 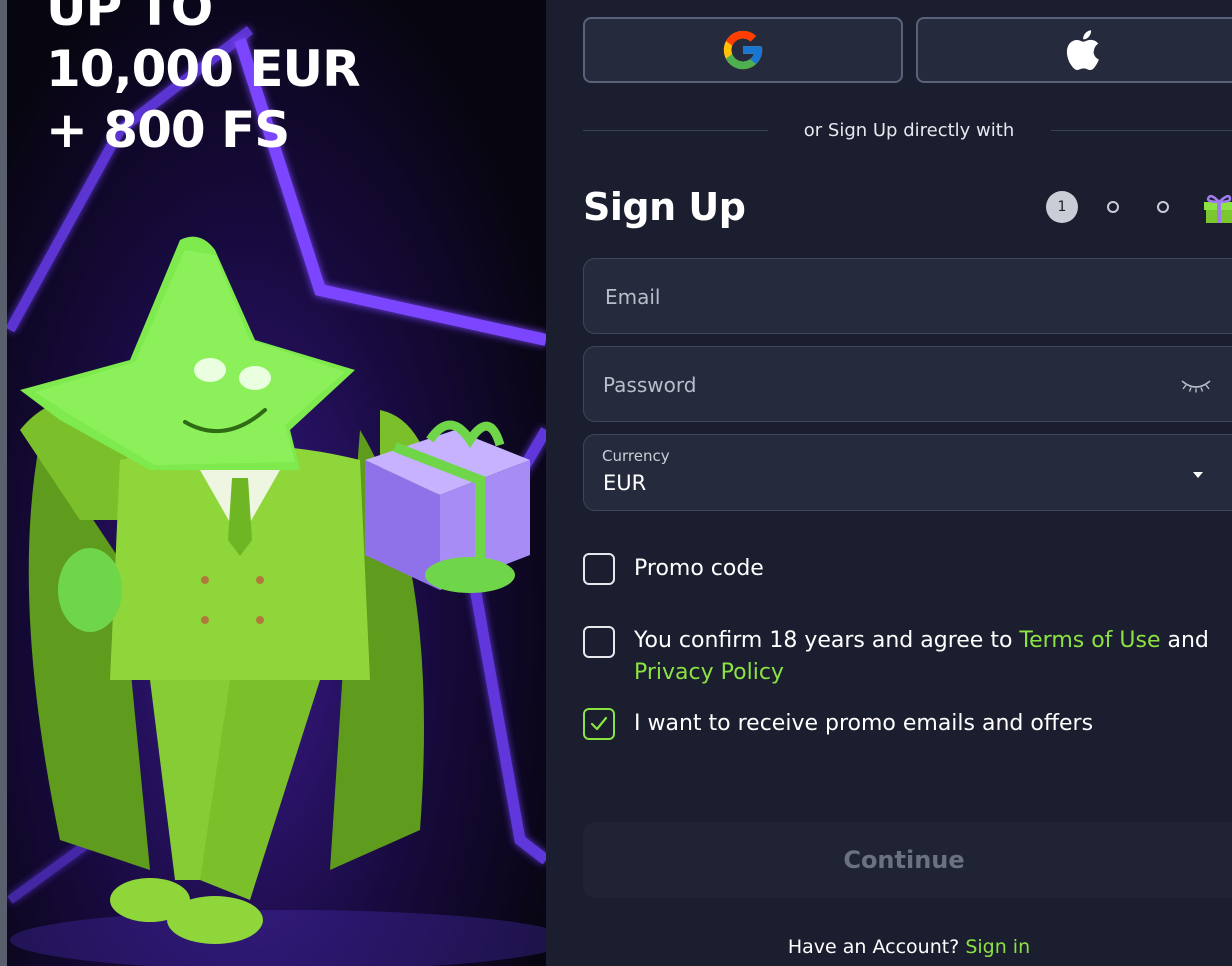 What do you see at coordinates (1141, 130) in the screenshot?
I see `divider-line-right` at bounding box center [1141, 130].